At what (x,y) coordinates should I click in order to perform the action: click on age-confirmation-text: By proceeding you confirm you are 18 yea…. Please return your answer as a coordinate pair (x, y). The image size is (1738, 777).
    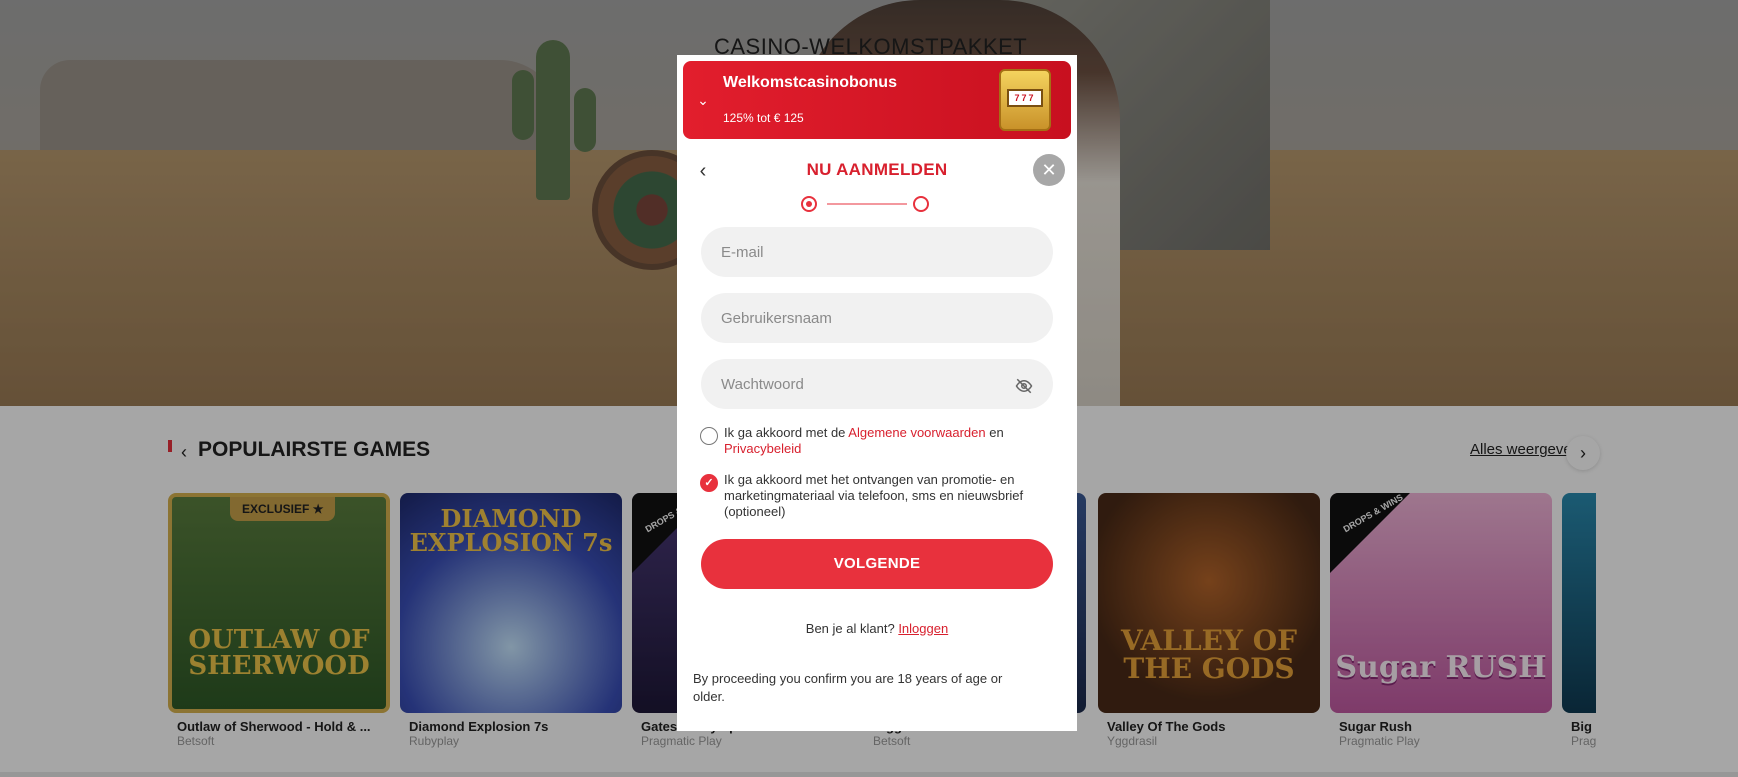
    Looking at the image, I should click on (848, 687).